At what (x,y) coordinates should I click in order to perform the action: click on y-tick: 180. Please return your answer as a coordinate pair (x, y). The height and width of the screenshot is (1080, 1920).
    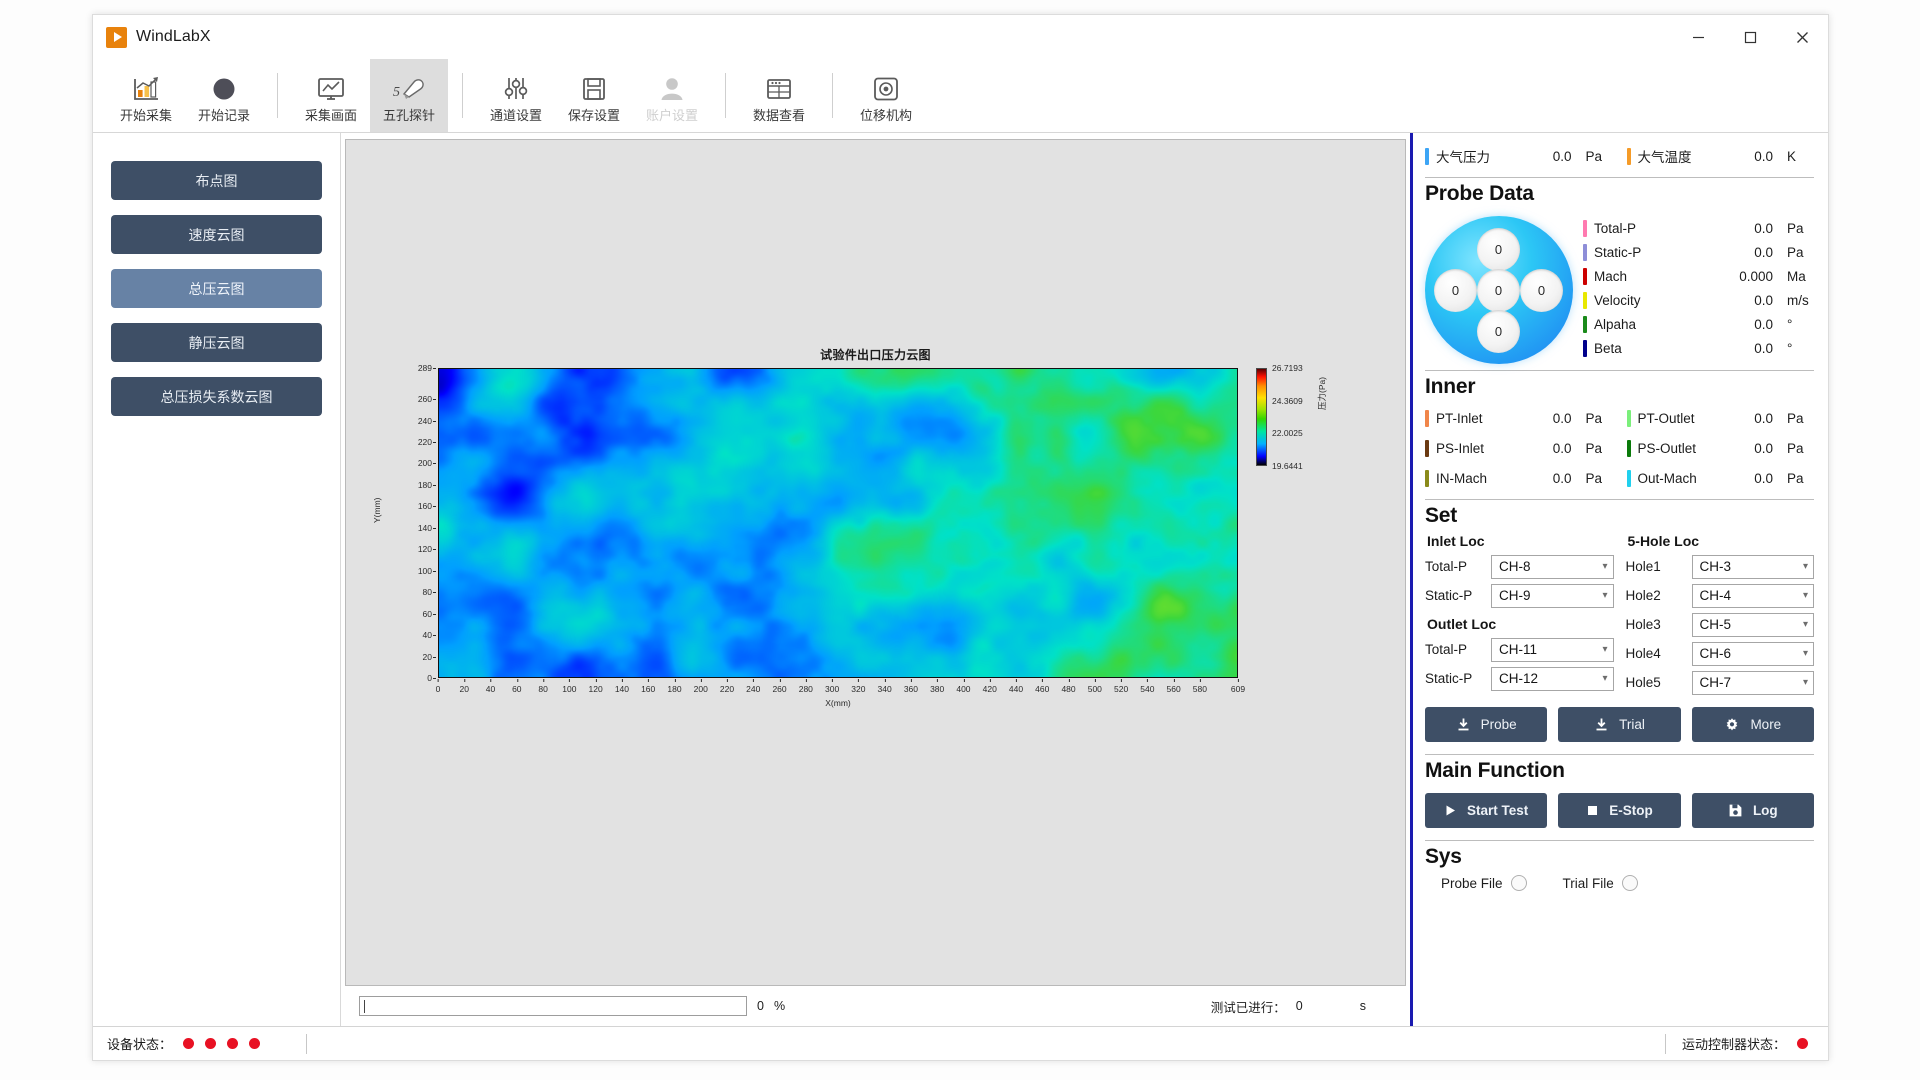
    Looking at the image, I should click on (427, 484).